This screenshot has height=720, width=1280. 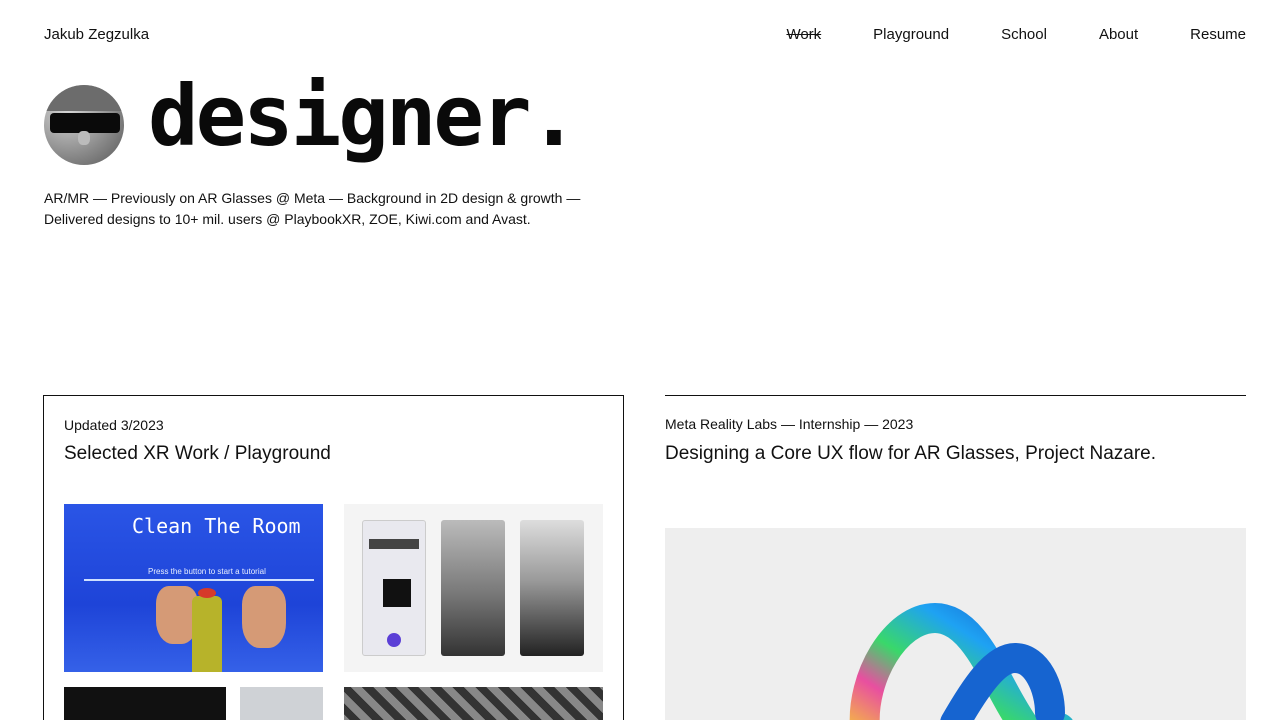 I want to click on nav-item-school: School, so click(x=1024, y=34).